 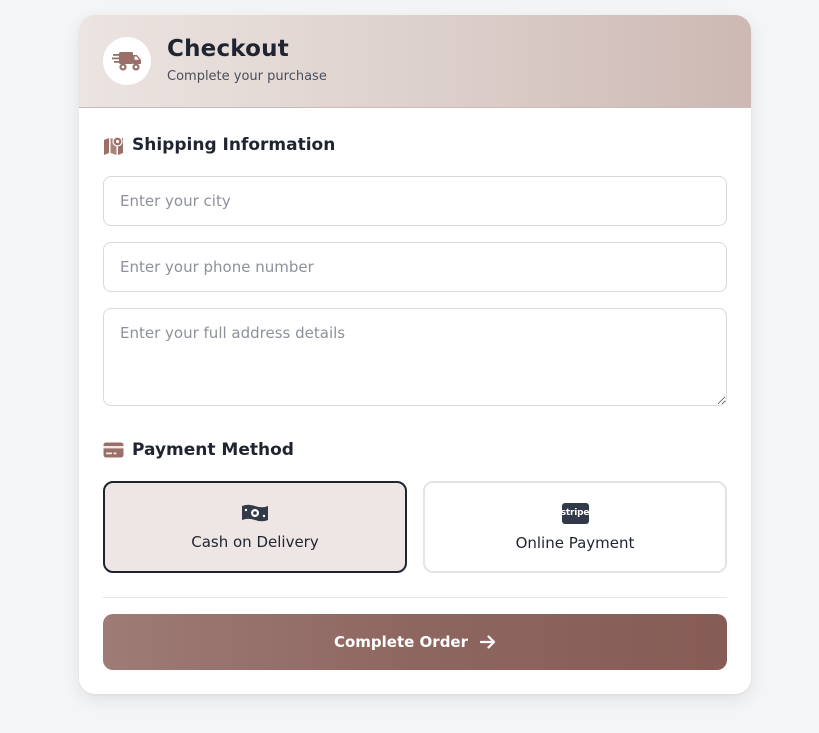 I want to click on shipping-section-title: Shipping Information, so click(x=219, y=145).